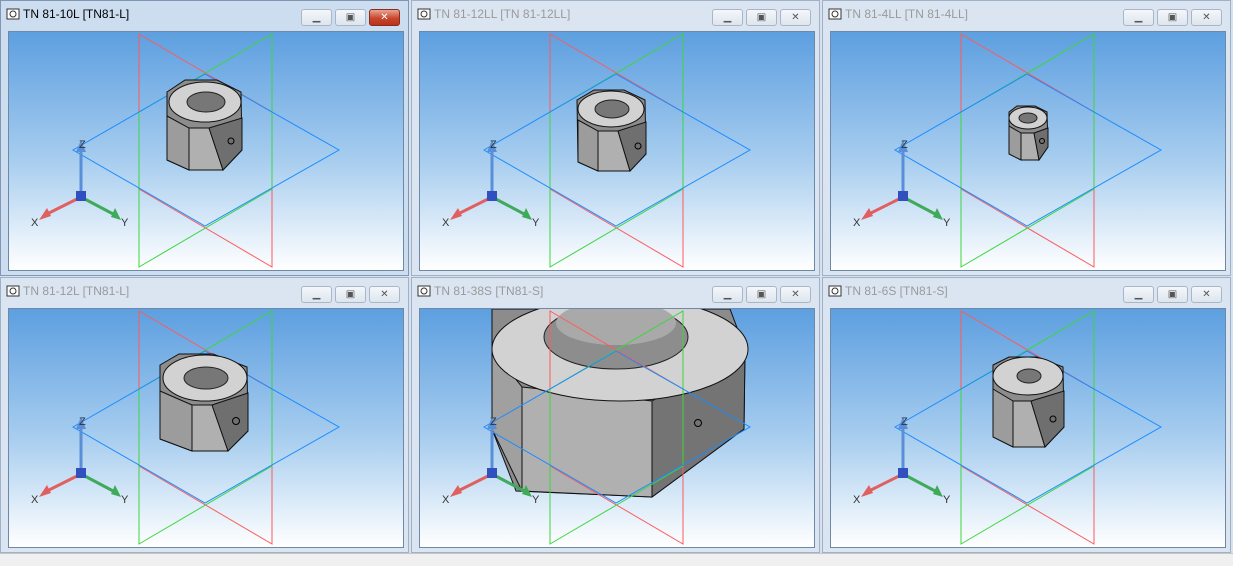  Describe the element at coordinates (616, 559) in the screenshot. I see `bottom-status-strip` at that location.